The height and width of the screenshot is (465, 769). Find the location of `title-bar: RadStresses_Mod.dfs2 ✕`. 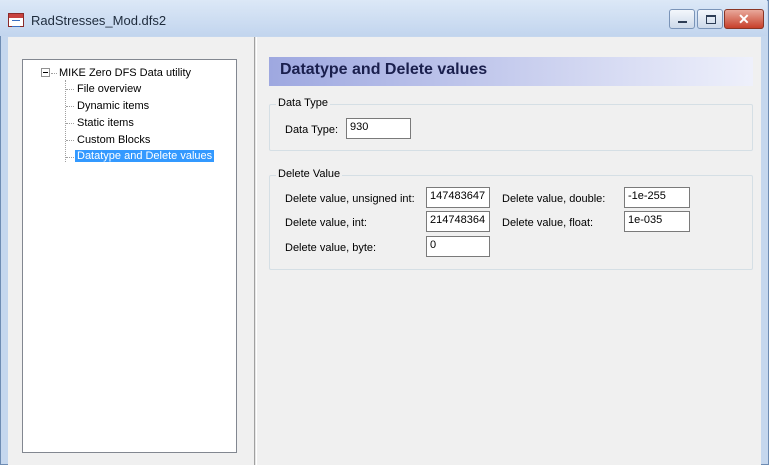

title-bar: RadStresses_Mod.dfs2 ✕ is located at coordinates (383, 18).